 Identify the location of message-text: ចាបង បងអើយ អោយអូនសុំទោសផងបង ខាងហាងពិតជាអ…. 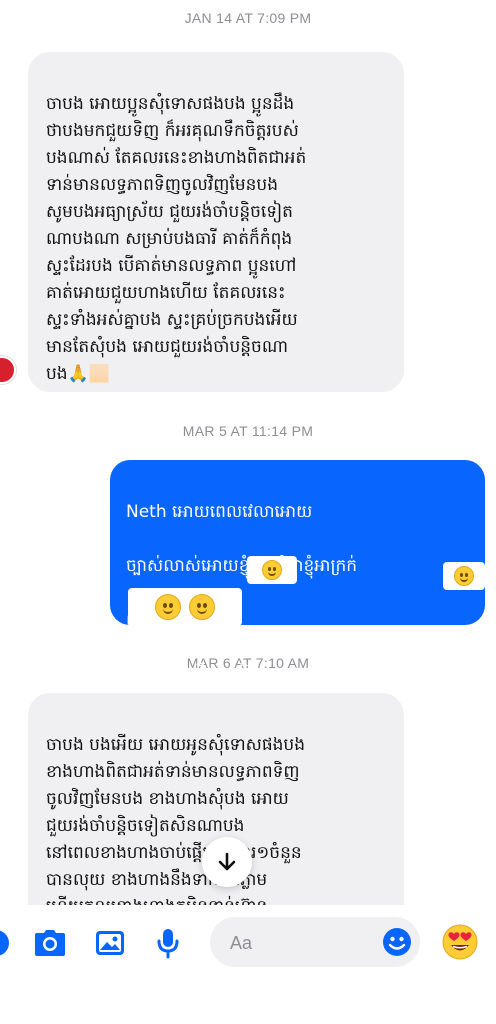
(176, 826).